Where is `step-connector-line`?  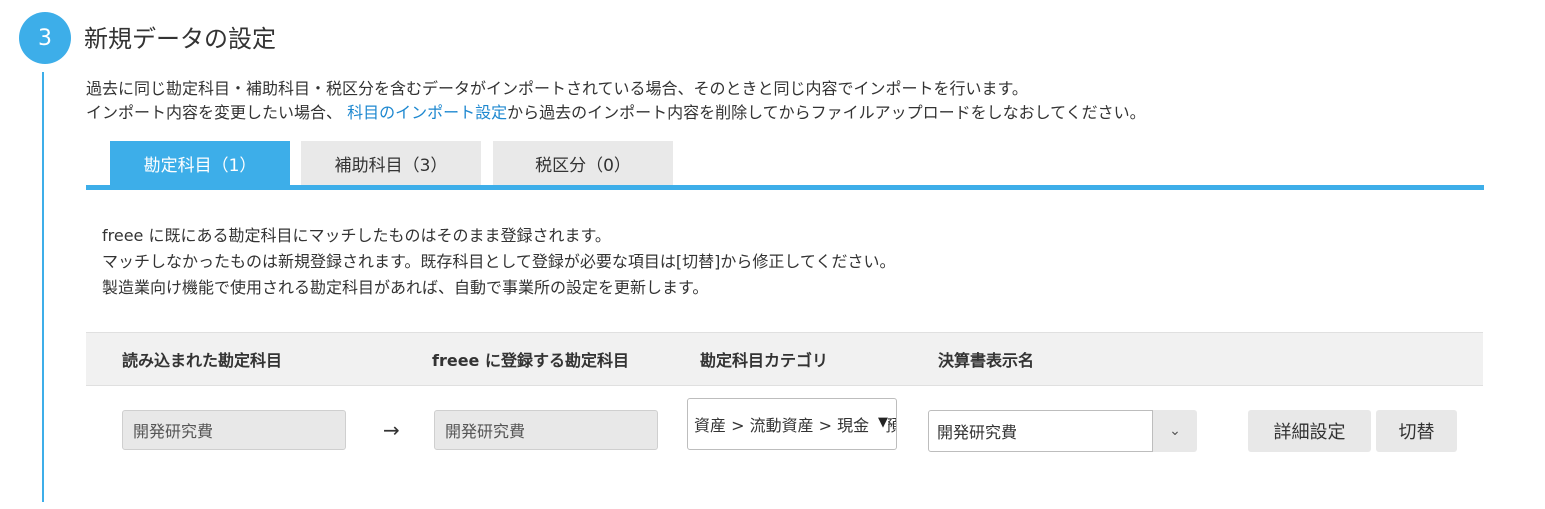 step-connector-line is located at coordinates (43, 287).